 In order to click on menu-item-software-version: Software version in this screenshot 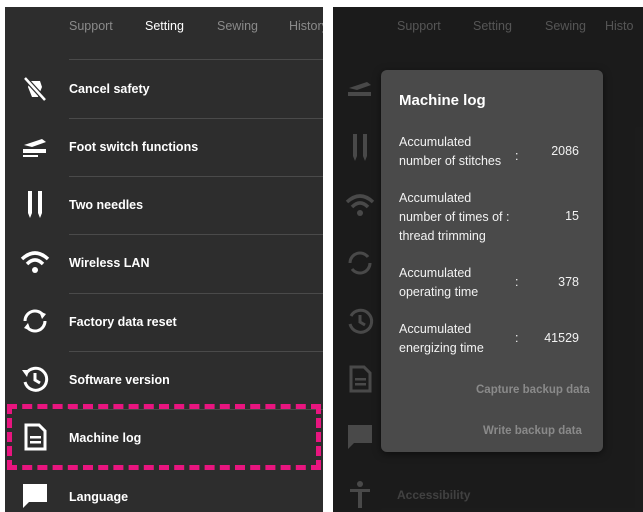, I will do `click(164, 380)`.